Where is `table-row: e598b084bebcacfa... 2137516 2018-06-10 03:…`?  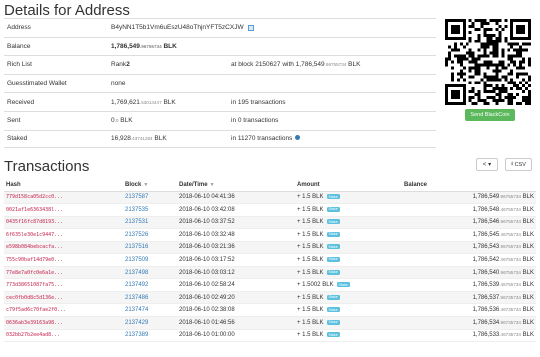 table-row: e598b084bebcacfa... 2137516 2018-06-10 03:… is located at coordinates (270, 248).